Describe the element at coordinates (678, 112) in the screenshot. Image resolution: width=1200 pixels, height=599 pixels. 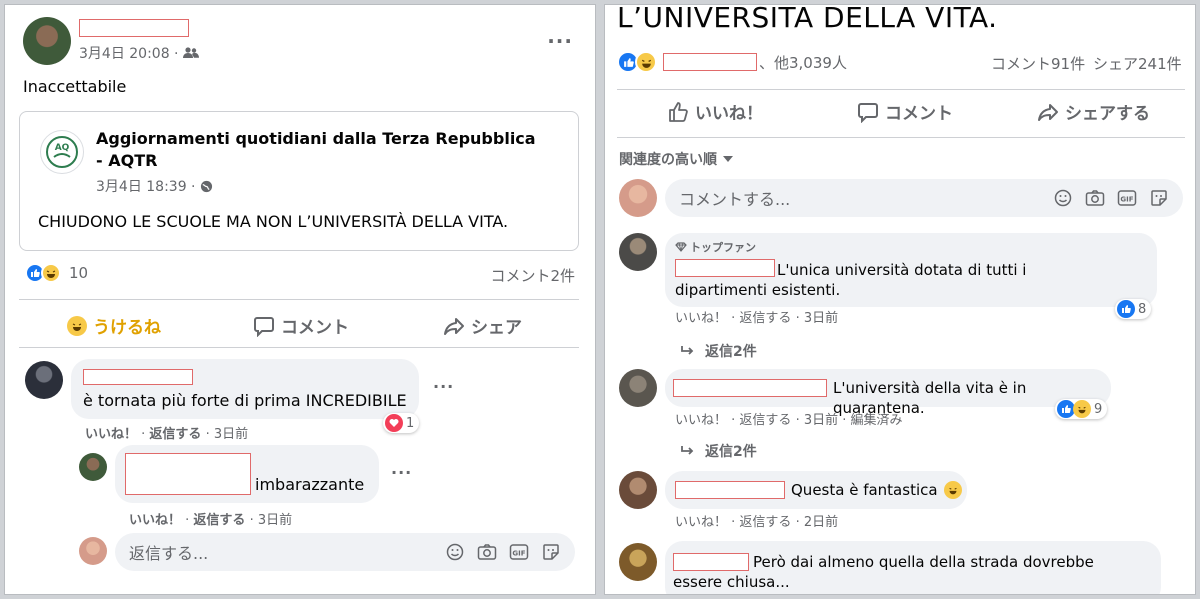
I see `like-icon` at that location.